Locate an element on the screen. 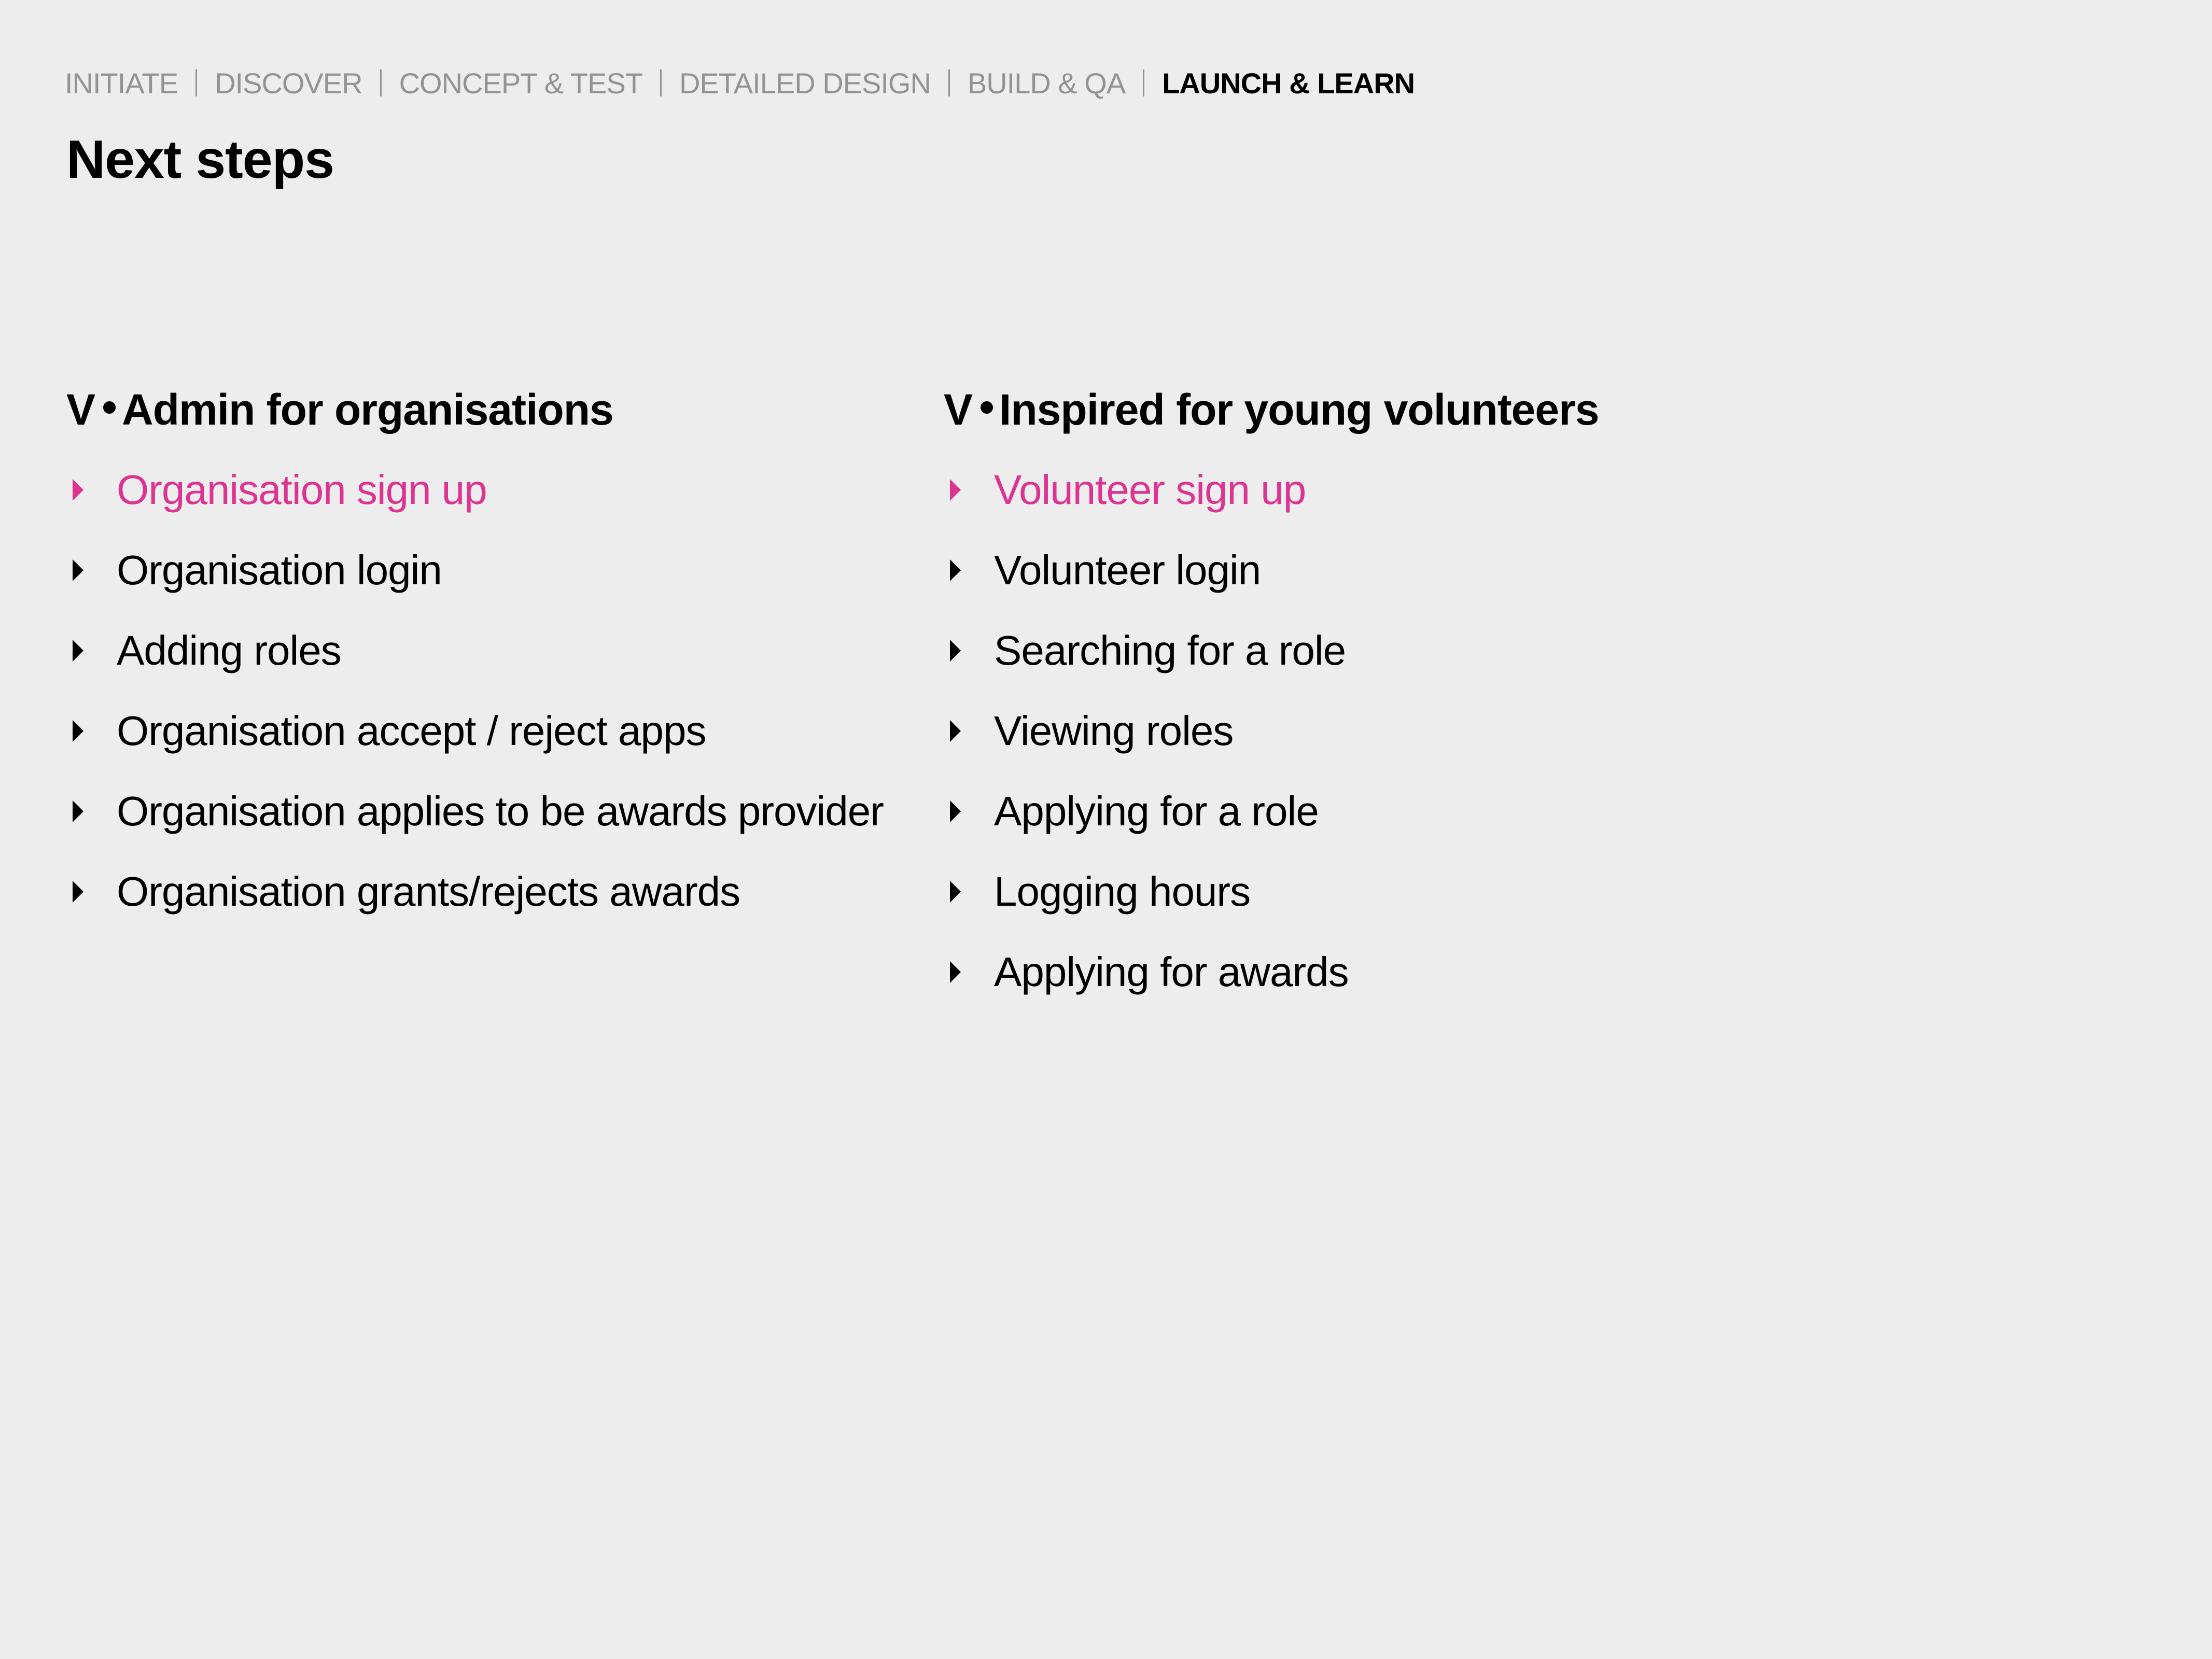  list-item: Organisation login is located at coordinates (475, 577).